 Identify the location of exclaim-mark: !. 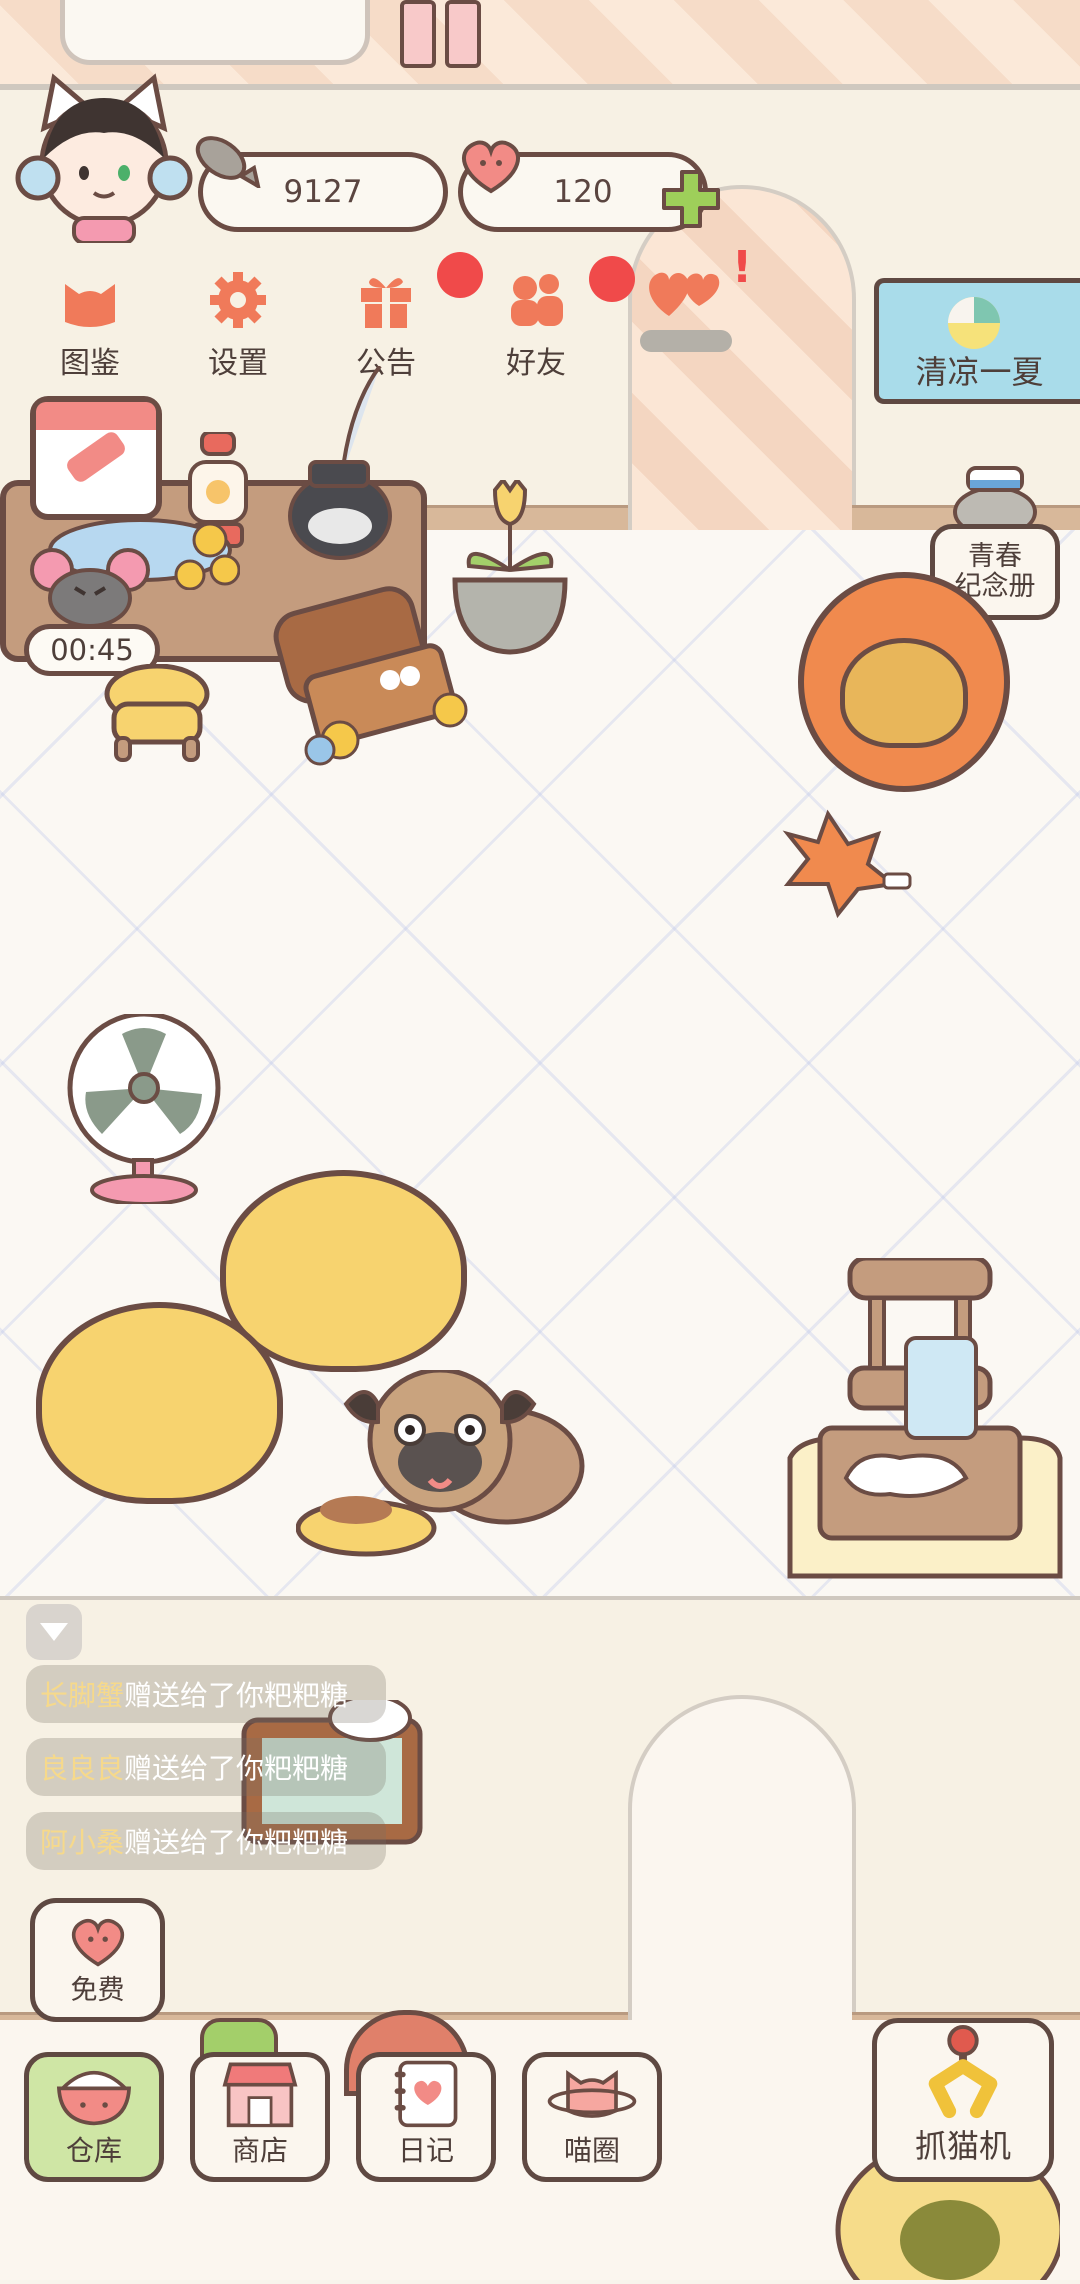
(742, 267).